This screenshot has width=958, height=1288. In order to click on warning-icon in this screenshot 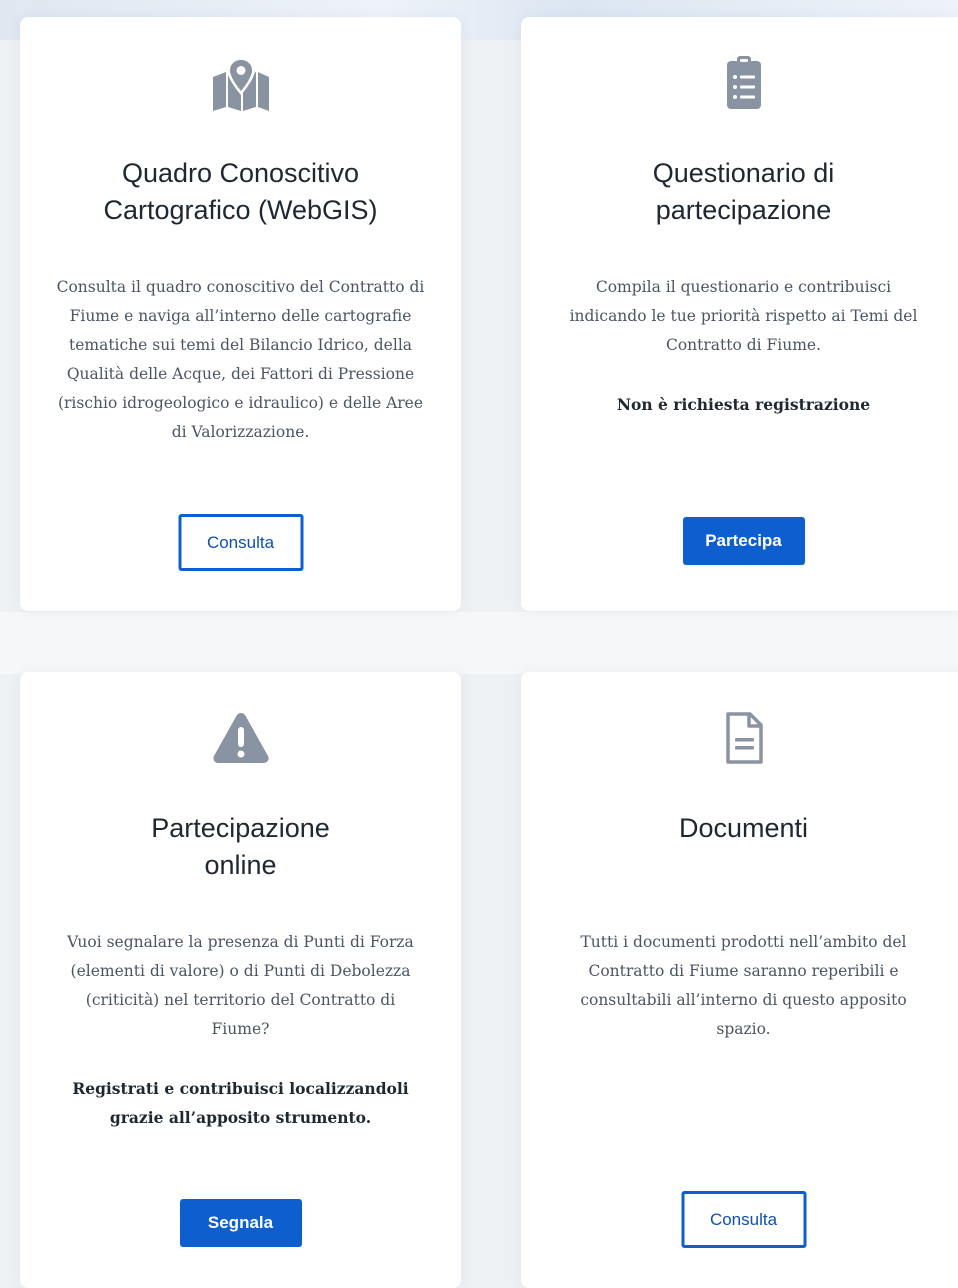, I will do `click(241, 738)`.